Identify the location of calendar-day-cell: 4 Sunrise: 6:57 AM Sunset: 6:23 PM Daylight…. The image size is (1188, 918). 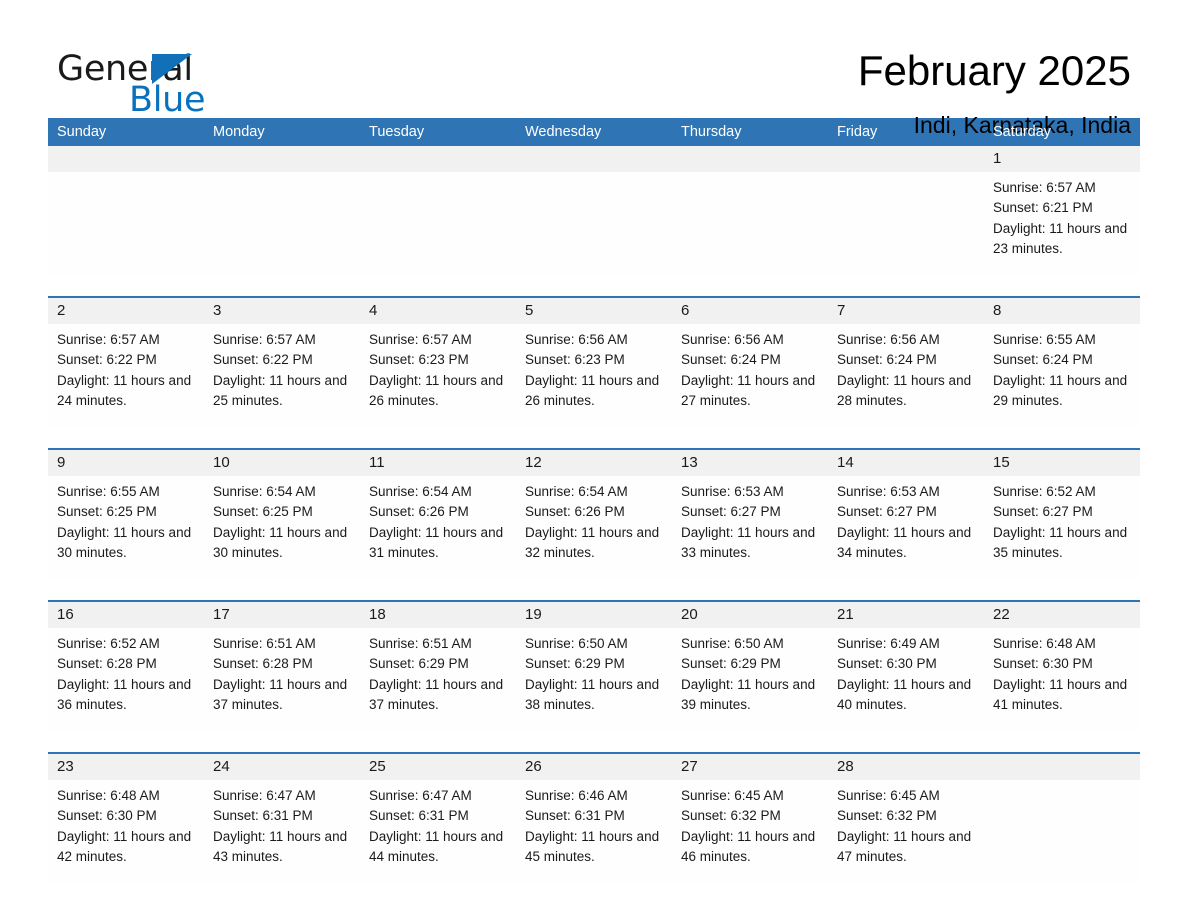
(438, 363).